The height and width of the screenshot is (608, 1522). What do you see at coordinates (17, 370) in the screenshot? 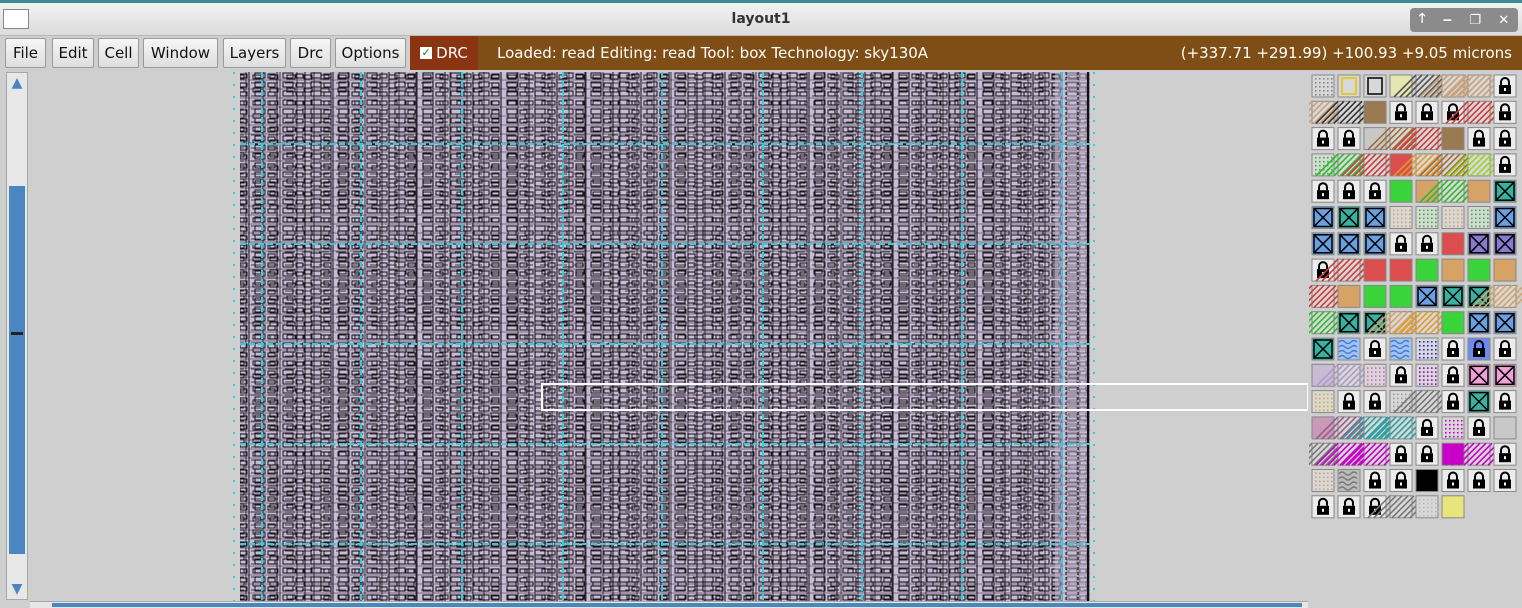
I see `vertical-scroll-thumb` at bounding box center [17, 370].